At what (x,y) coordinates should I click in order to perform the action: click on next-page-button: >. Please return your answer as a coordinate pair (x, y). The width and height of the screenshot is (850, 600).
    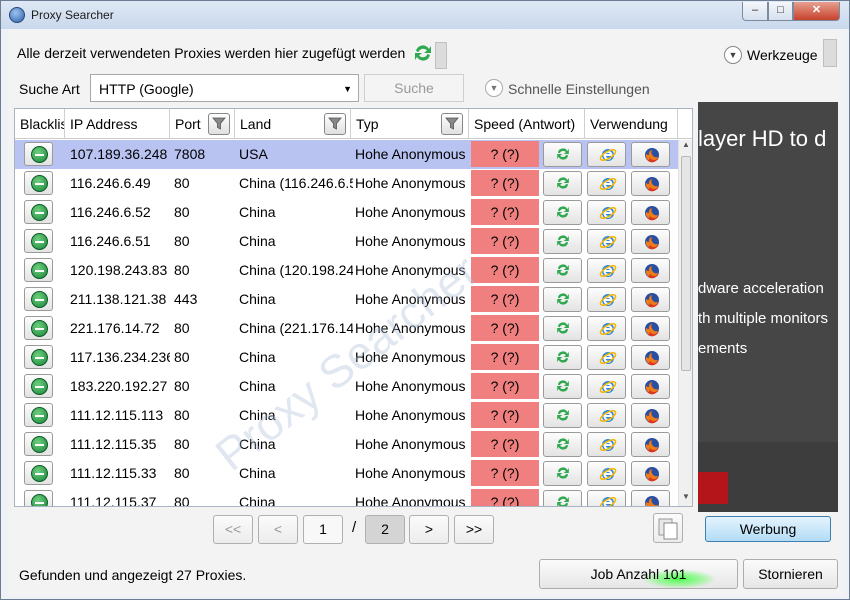
    Looking at the image, I should click on (429, 529).